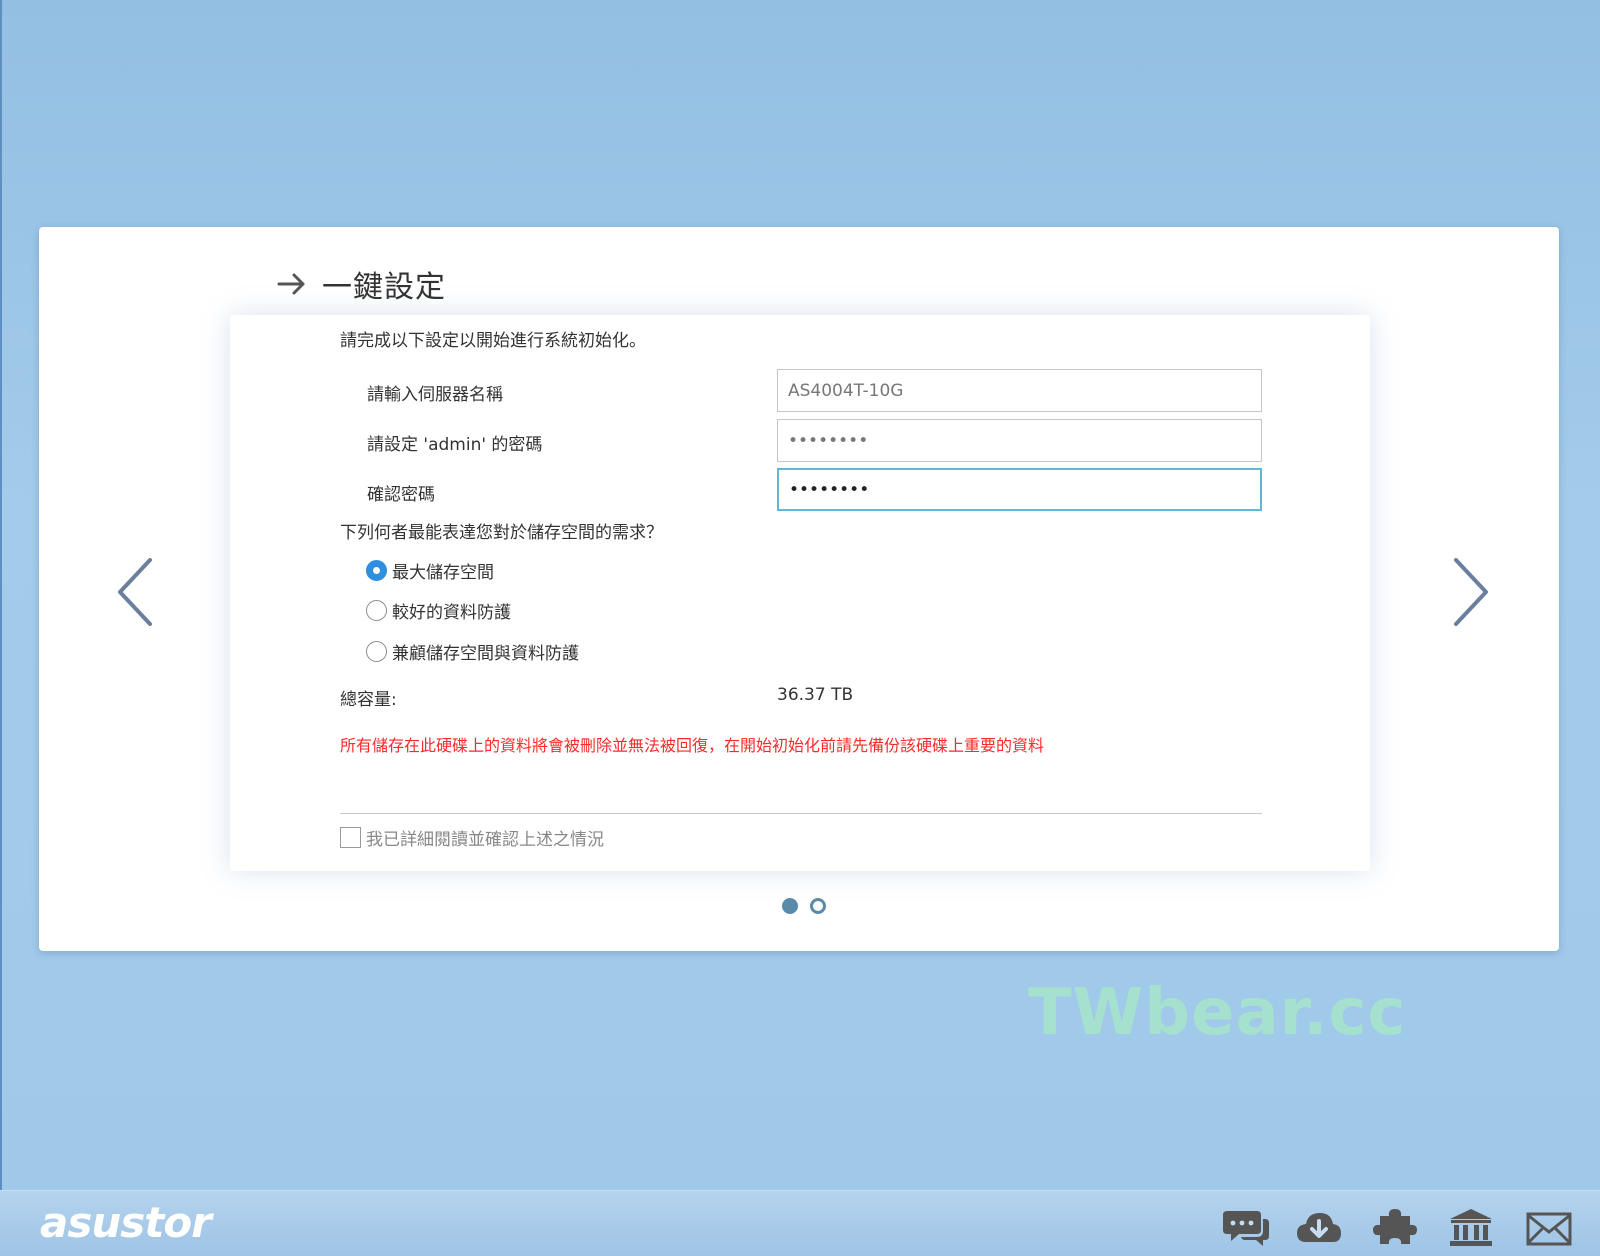 This screenshot has height=1256, width=1600. I want to click on capacity-label: 總容量:, so click(368, 700).